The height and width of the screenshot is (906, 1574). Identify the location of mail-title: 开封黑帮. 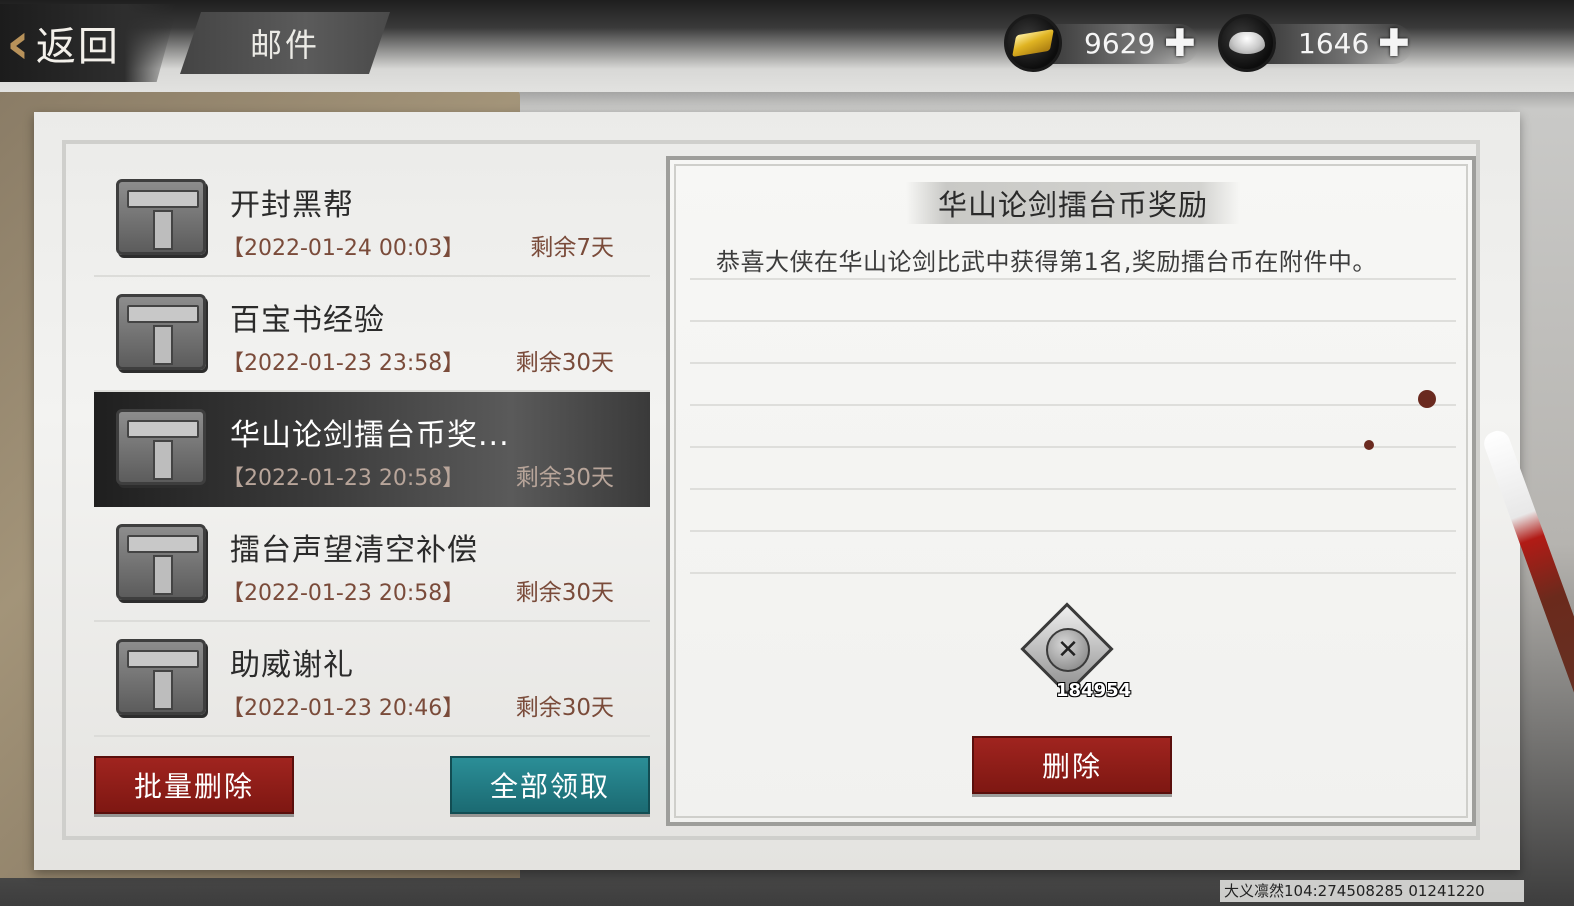
(292, 205).